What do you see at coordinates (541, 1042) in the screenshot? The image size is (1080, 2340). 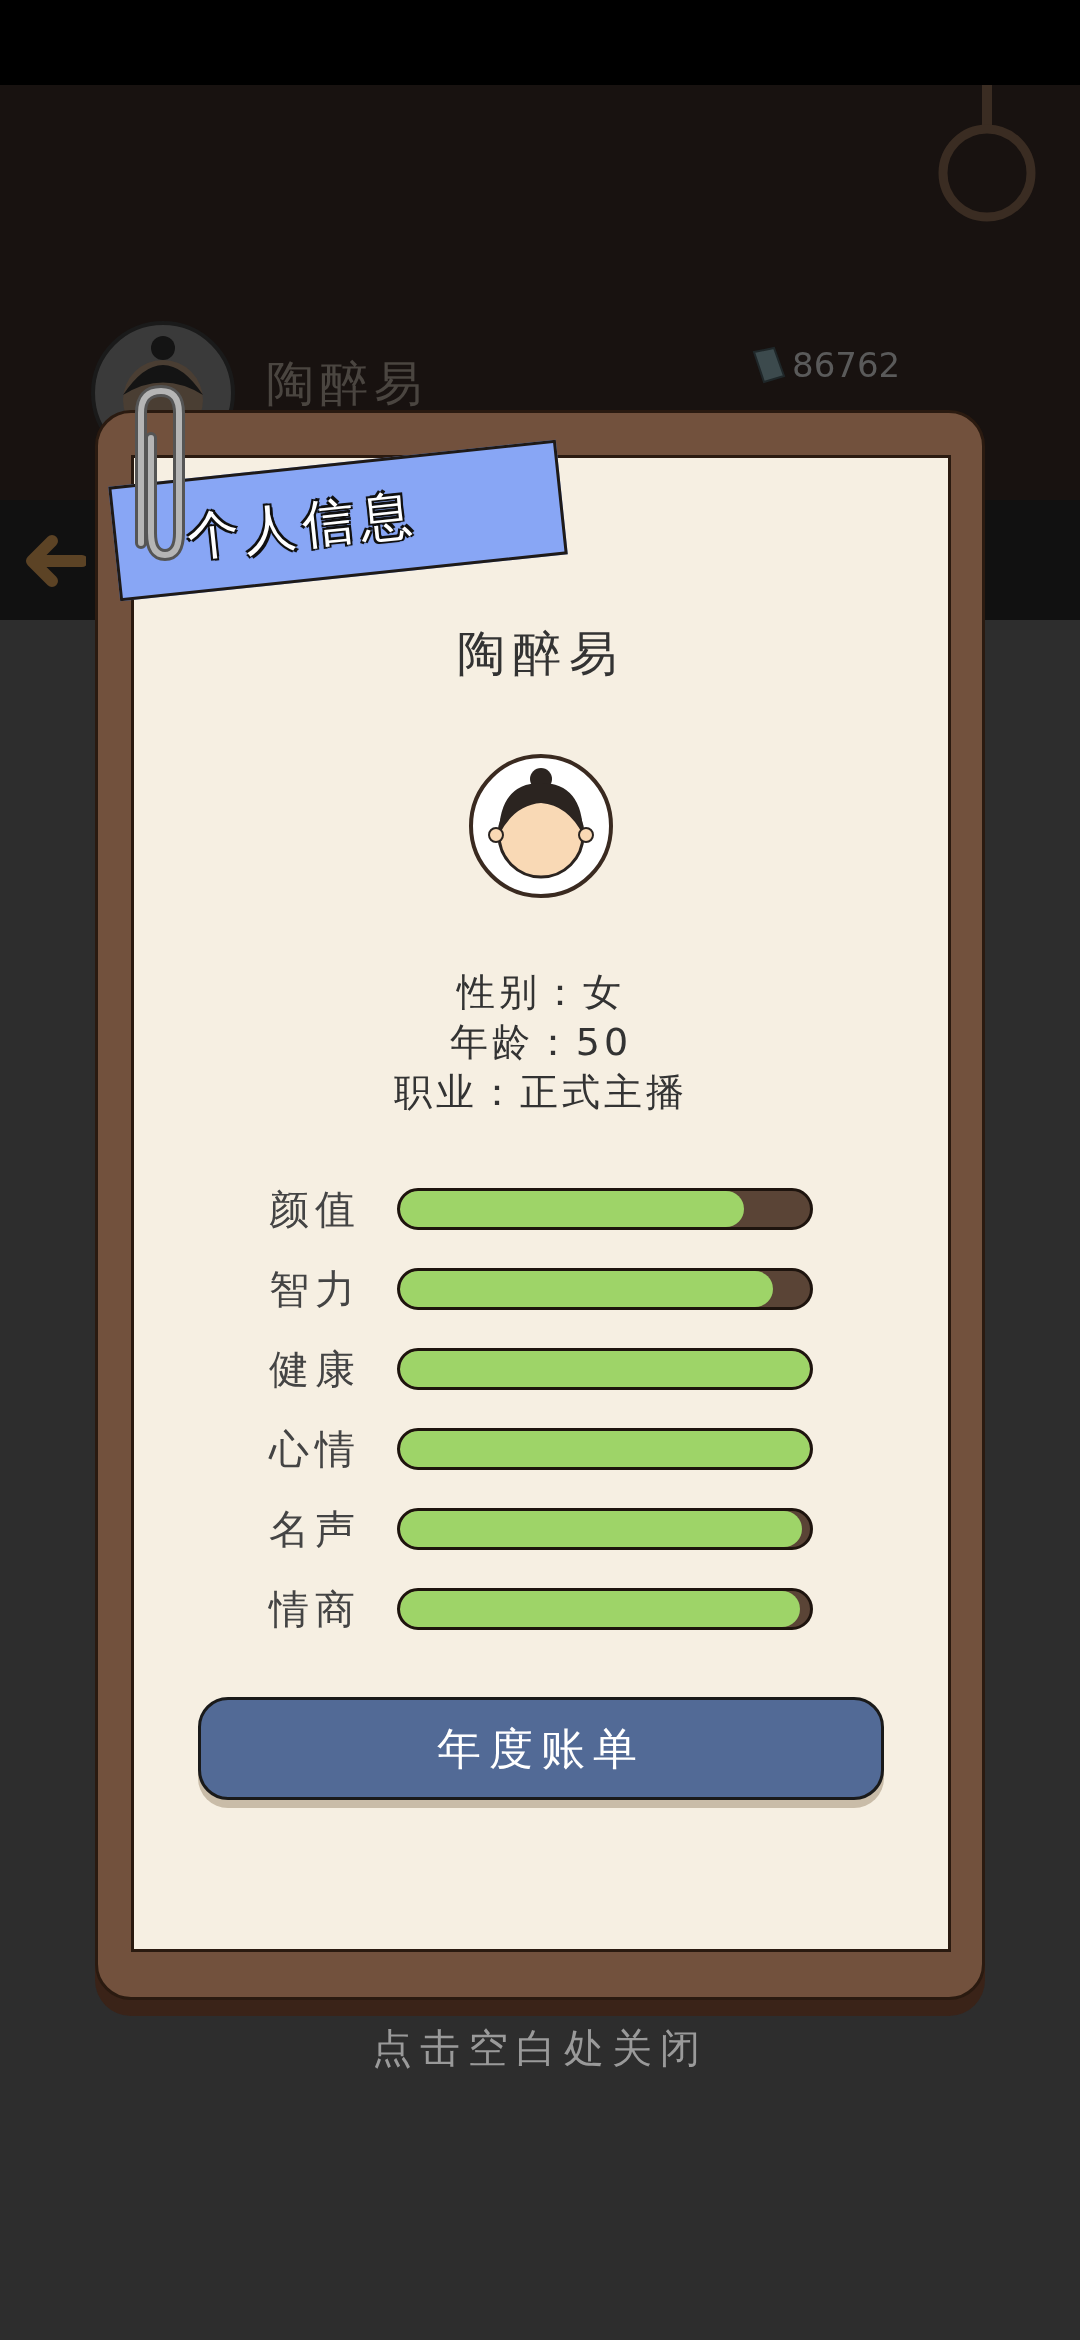 I see `info-line: 年龄：50` at bounding box center [541, 1042].